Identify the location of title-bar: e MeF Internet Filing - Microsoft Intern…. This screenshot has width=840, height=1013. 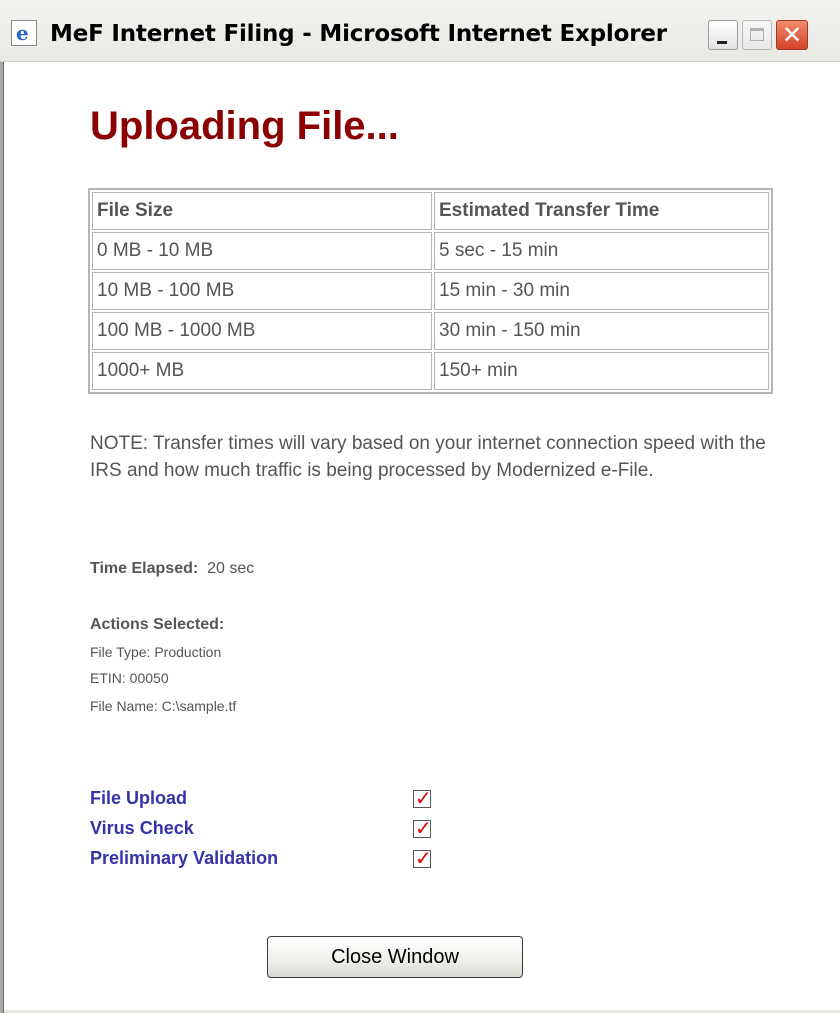
(420, 31).